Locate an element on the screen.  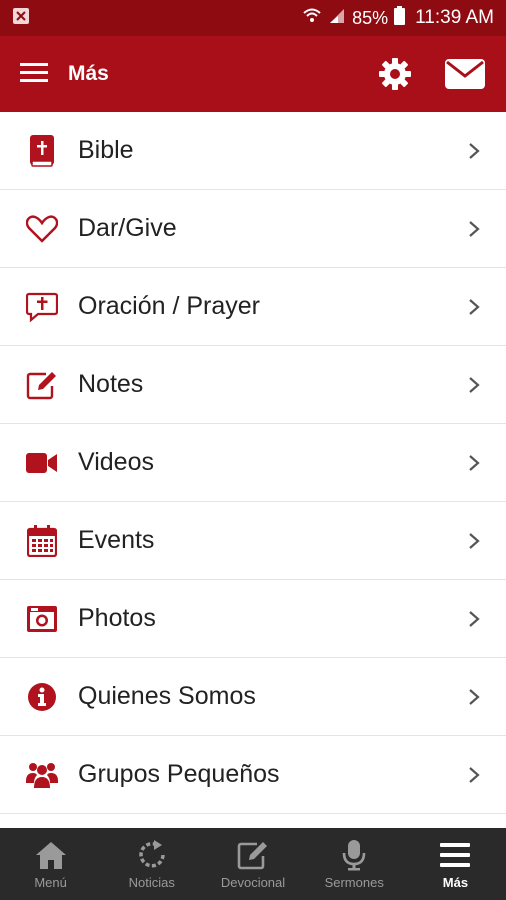
menu-item-small-groups: Grupos Pequeños is located at coordinates (253, 775).